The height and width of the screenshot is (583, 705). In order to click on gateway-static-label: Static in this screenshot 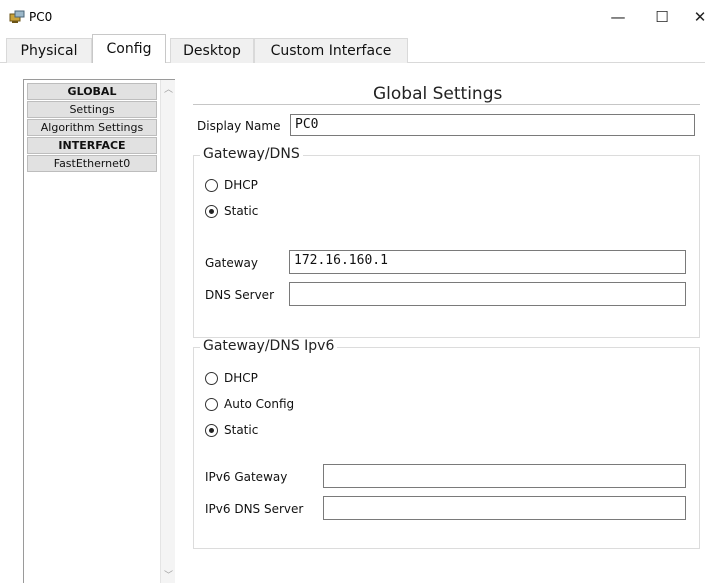, I will do `click(241, 211)`.